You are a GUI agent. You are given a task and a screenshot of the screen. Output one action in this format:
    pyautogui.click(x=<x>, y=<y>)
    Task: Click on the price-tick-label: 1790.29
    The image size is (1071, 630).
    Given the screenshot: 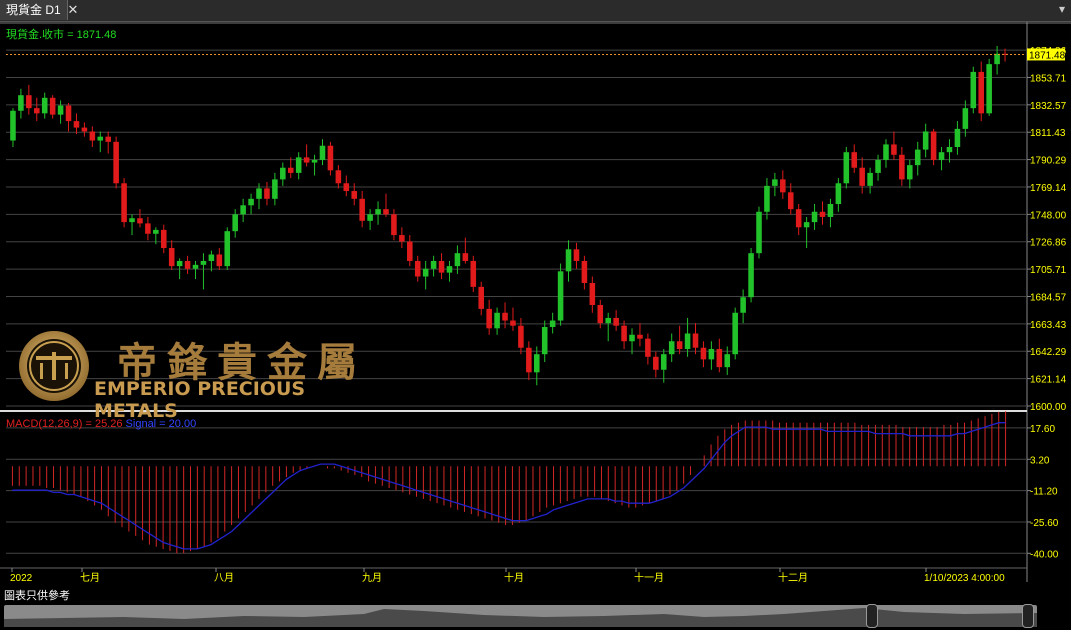 What is the action you would take?
    pyautogui.click(x=1048, y=161)
    